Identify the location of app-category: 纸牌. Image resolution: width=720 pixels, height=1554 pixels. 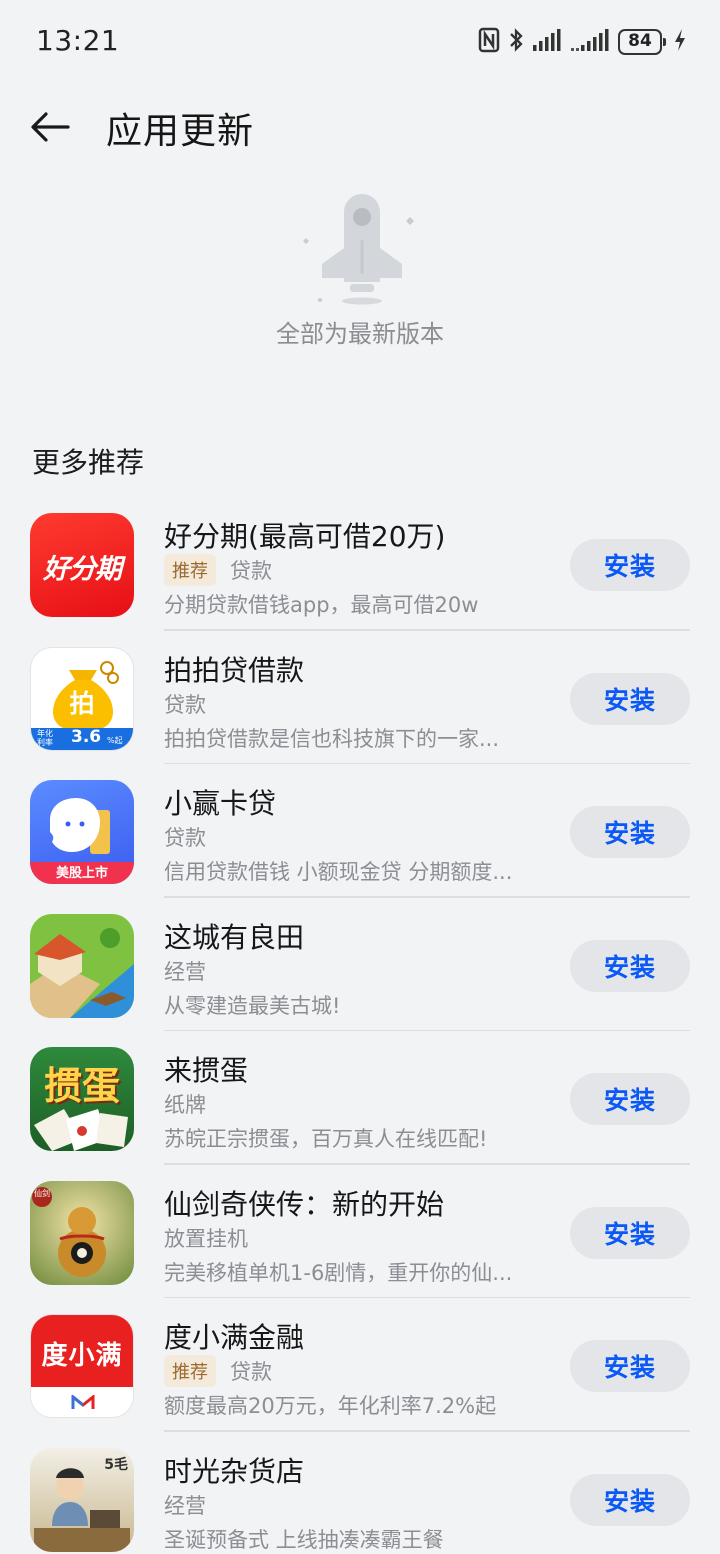
(185, 1105).